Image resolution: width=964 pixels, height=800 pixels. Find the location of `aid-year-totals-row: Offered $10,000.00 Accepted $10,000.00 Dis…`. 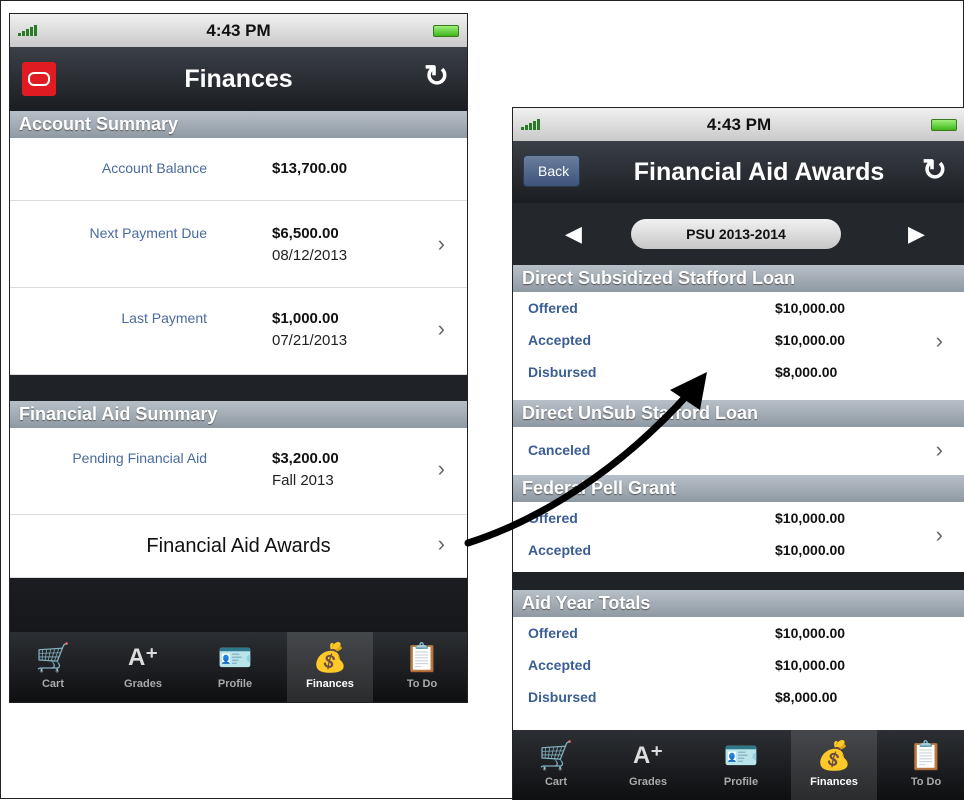

aid-year-totals-row: Offered $10,000.00 Accepted $10,000.00 Dis… is located at coordinates (738, 672).